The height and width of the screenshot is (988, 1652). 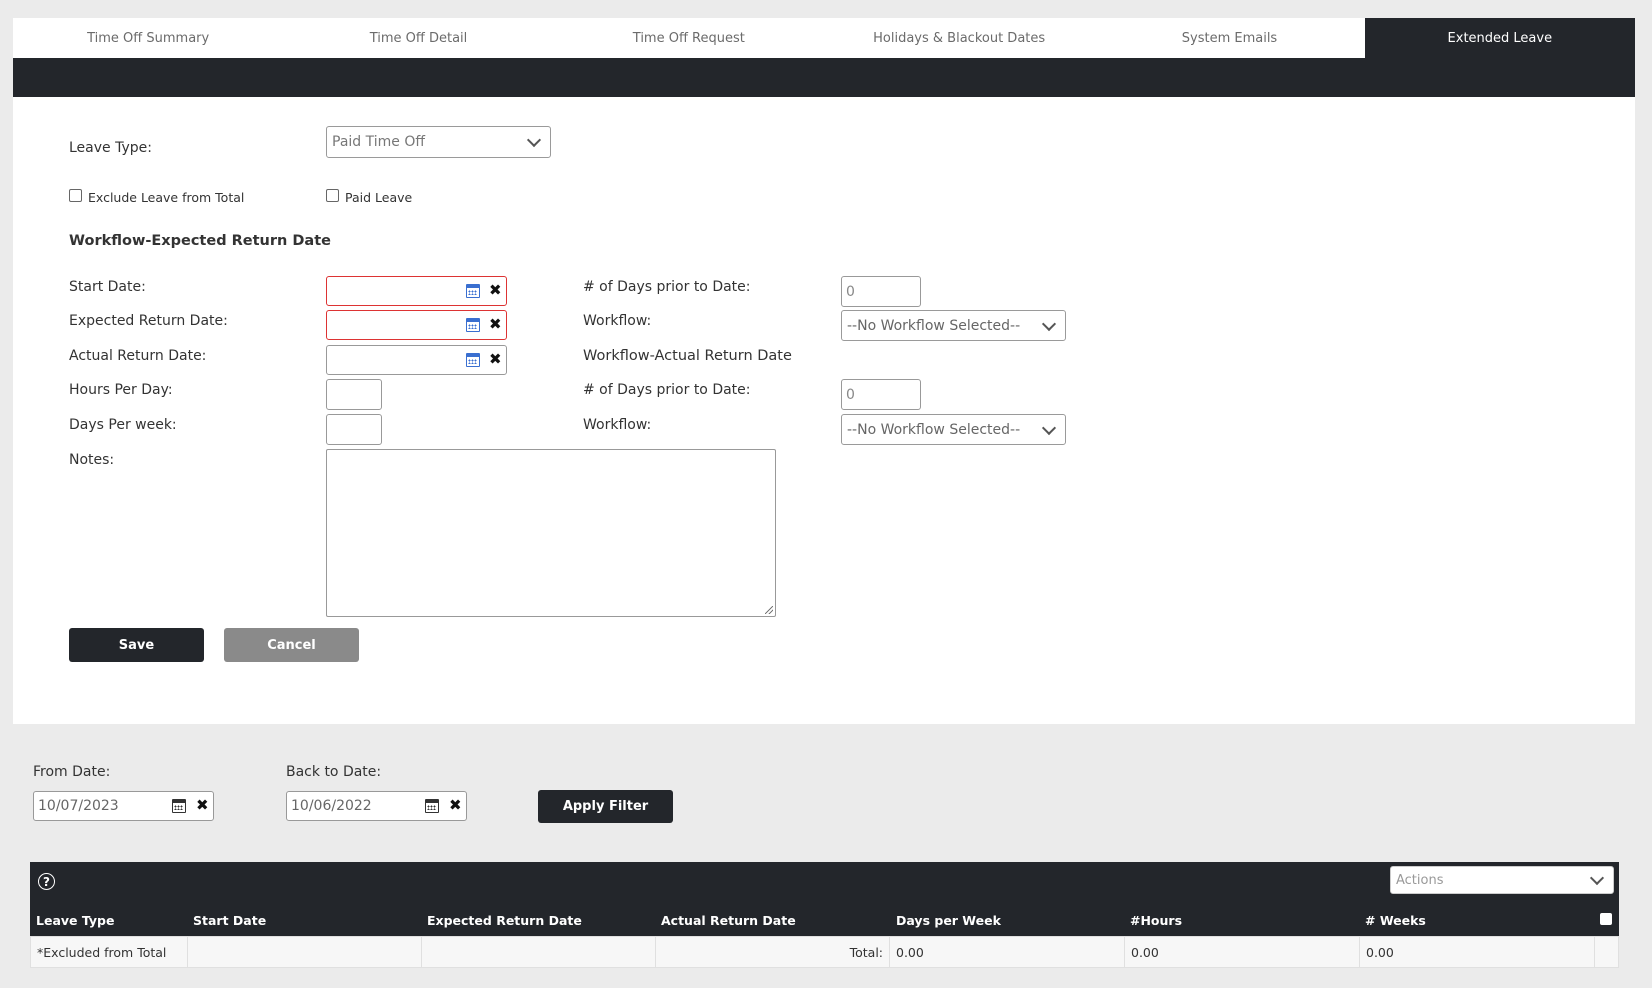 What do you see at coordinates (881, 291) in the screenshot?
I see `days-prior-input-expected: 0` at bounding box center [881, 291].